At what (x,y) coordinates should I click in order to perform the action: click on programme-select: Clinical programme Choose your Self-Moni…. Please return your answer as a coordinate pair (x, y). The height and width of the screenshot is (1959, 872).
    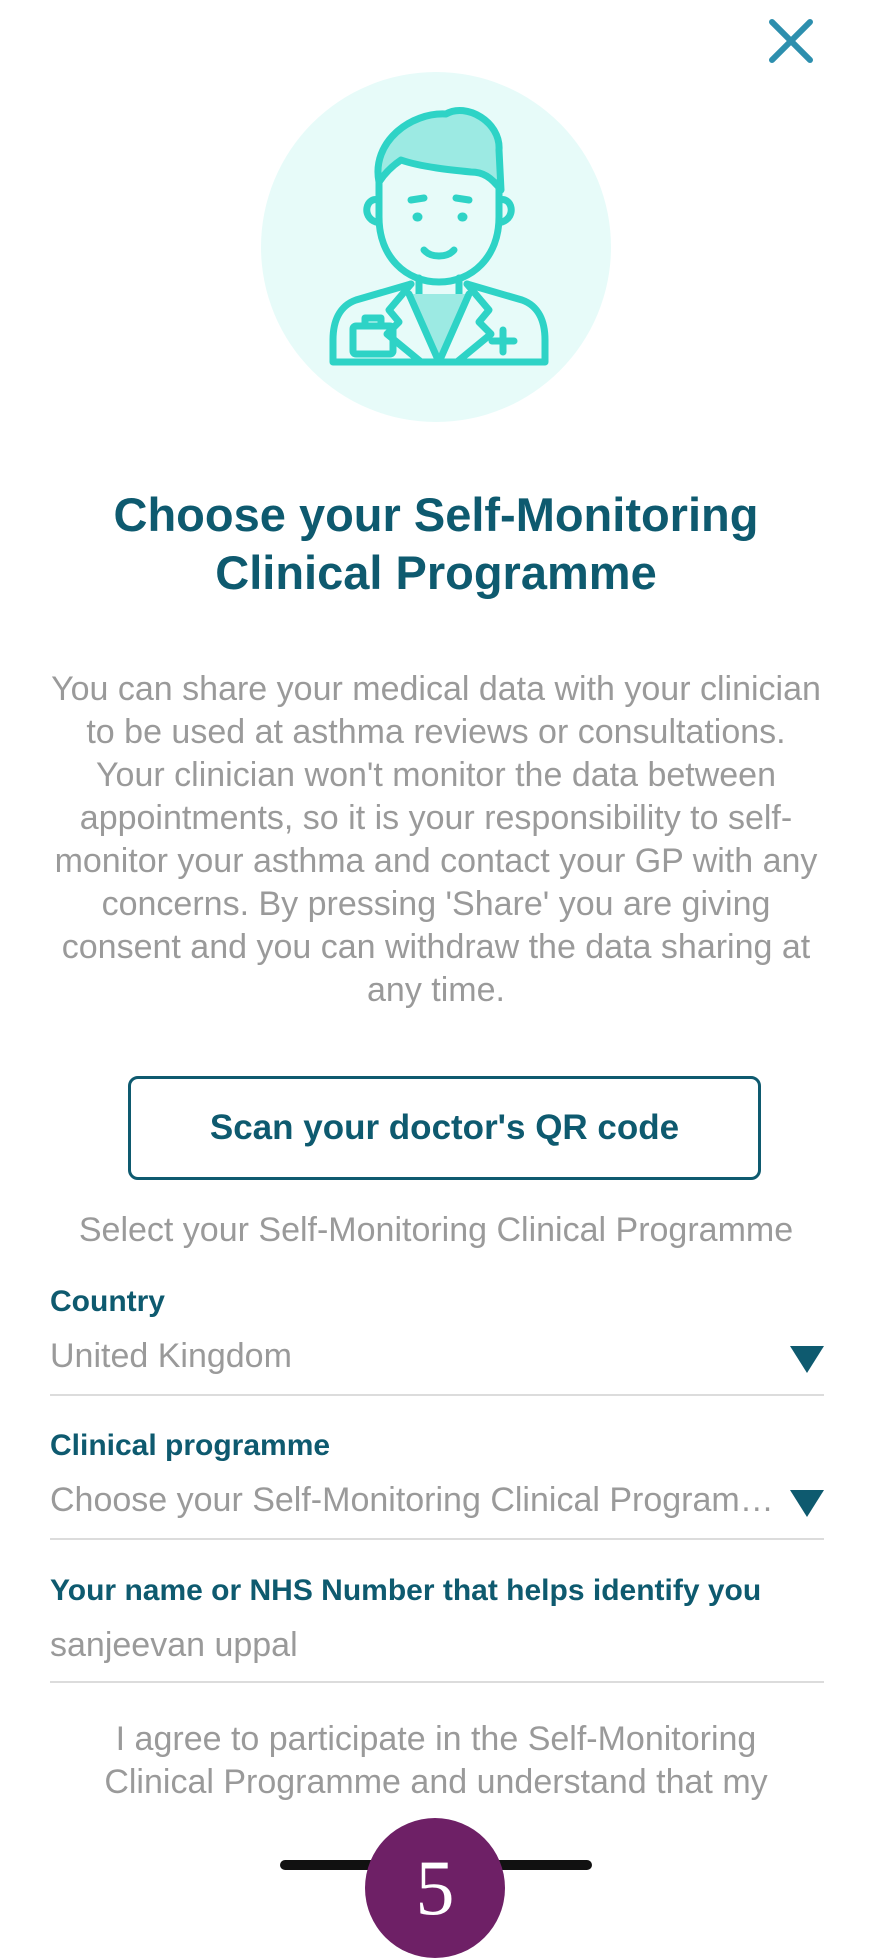
    Looking at the image, I should click on (437, 1474).